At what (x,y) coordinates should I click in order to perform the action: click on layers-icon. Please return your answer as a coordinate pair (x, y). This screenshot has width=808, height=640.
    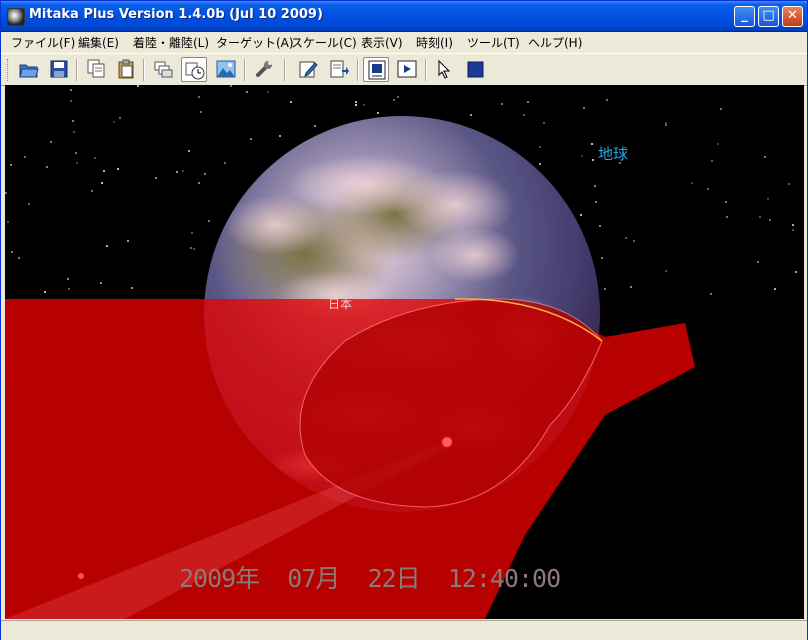
    Looking at the image, I should click on (163, 69).